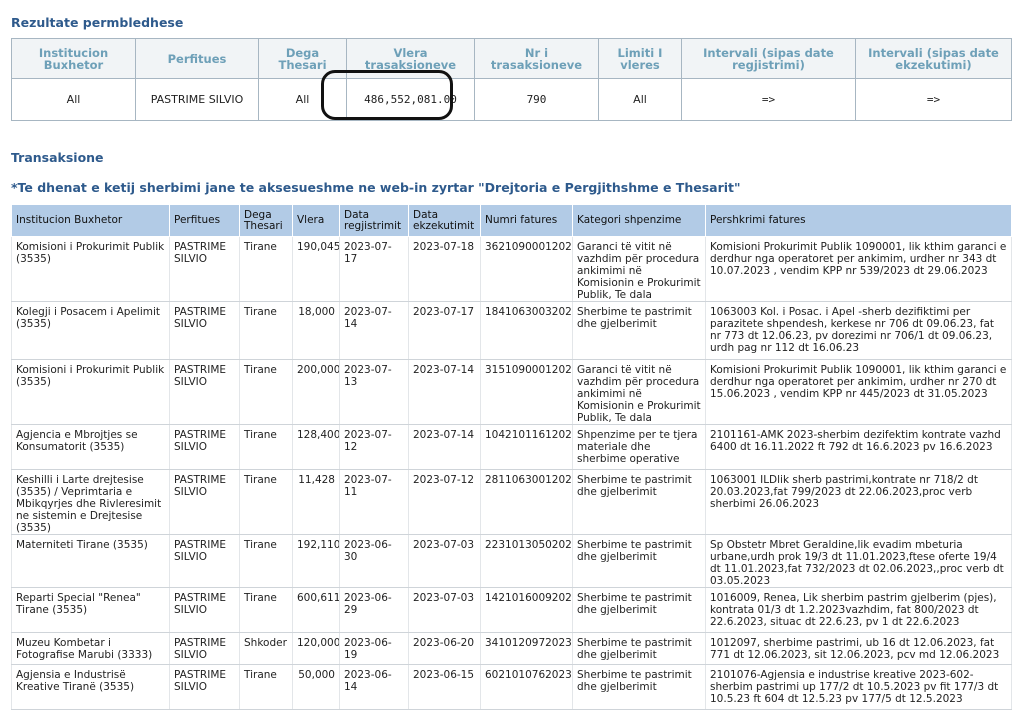  What do you see at coordinates (374, 648) in the screenshot?
I see `tx-data-reg: 2023-06-19` at bounding box center [374, 648].